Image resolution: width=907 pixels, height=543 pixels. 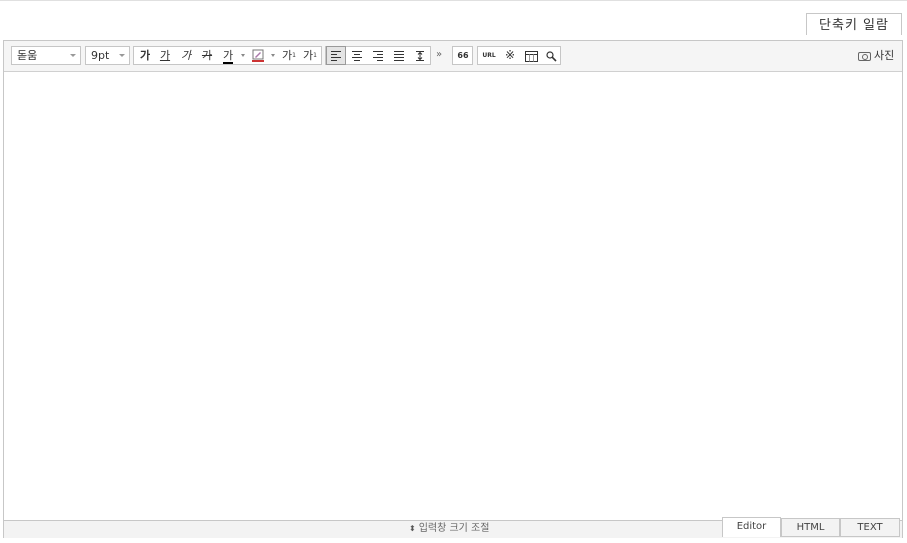 I want to click on subscript-button: 가1, so click(x=310, y=55).